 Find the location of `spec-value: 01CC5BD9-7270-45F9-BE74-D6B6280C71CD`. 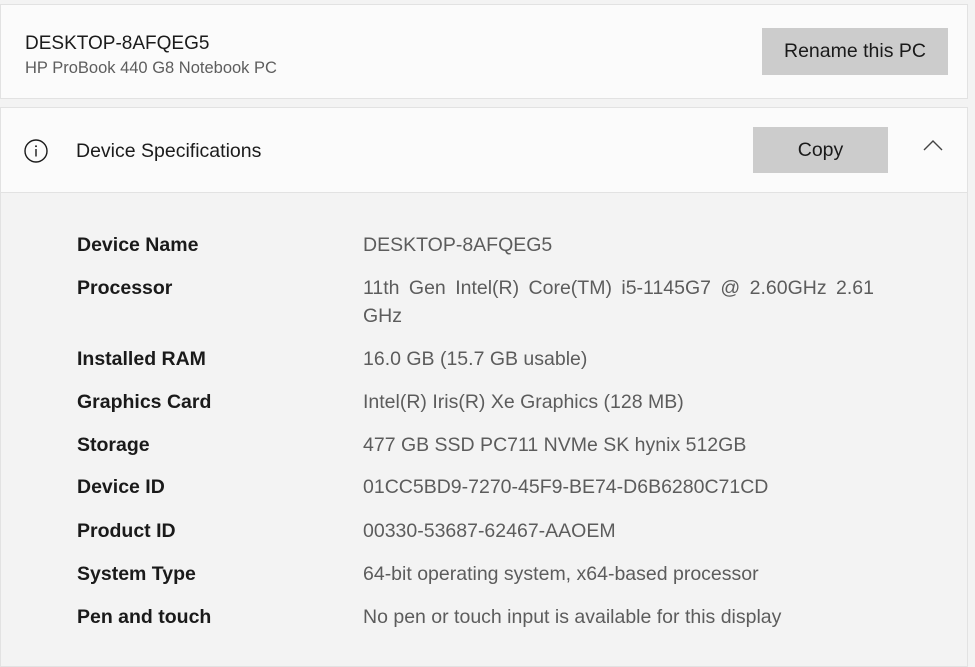

spec-value: 01CC5BD9-7270-45F9-BE74-D6B6280C71CD is located at coordinates (566, 487).